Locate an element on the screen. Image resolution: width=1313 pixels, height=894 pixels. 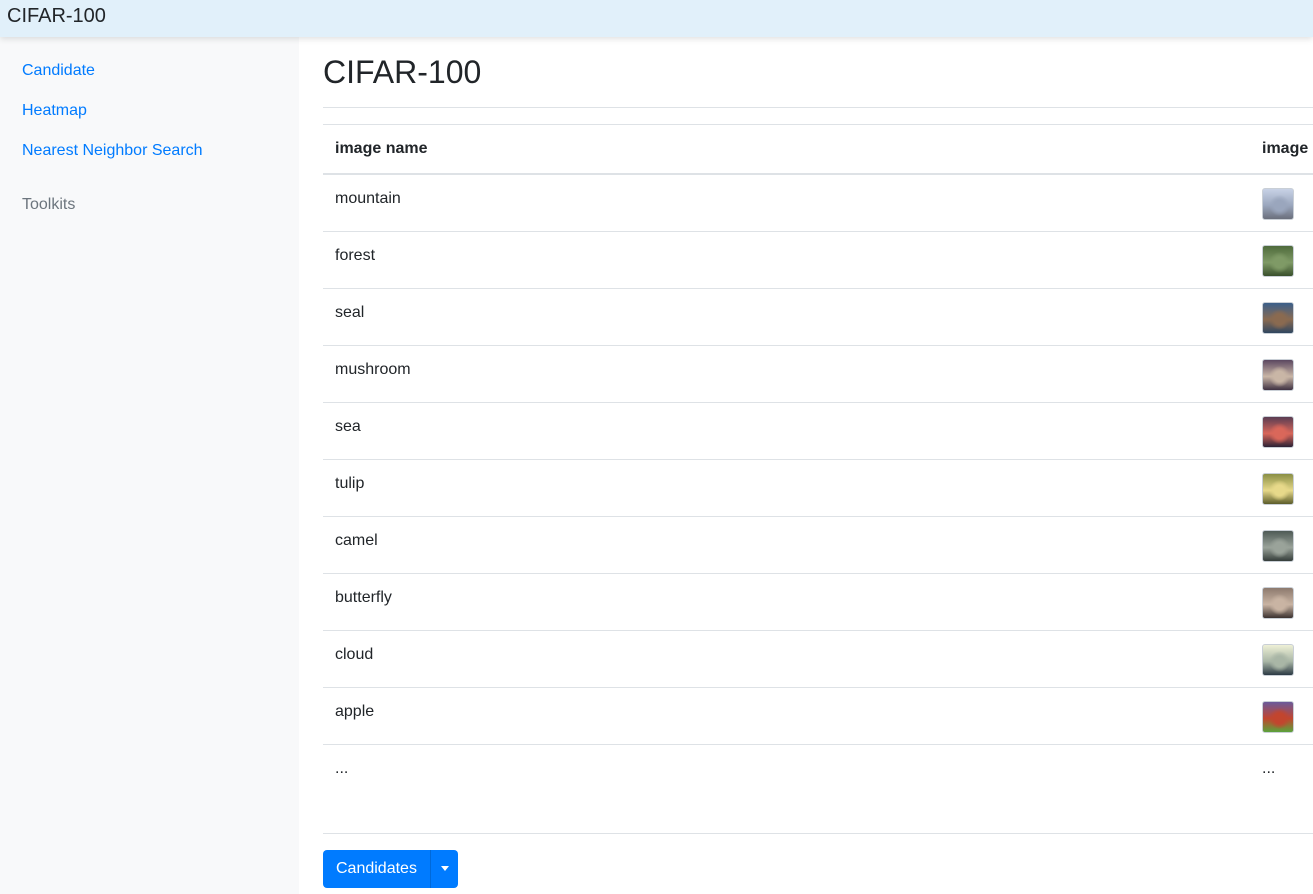
image-name-cell: forest is located at coordinates (355, 255).